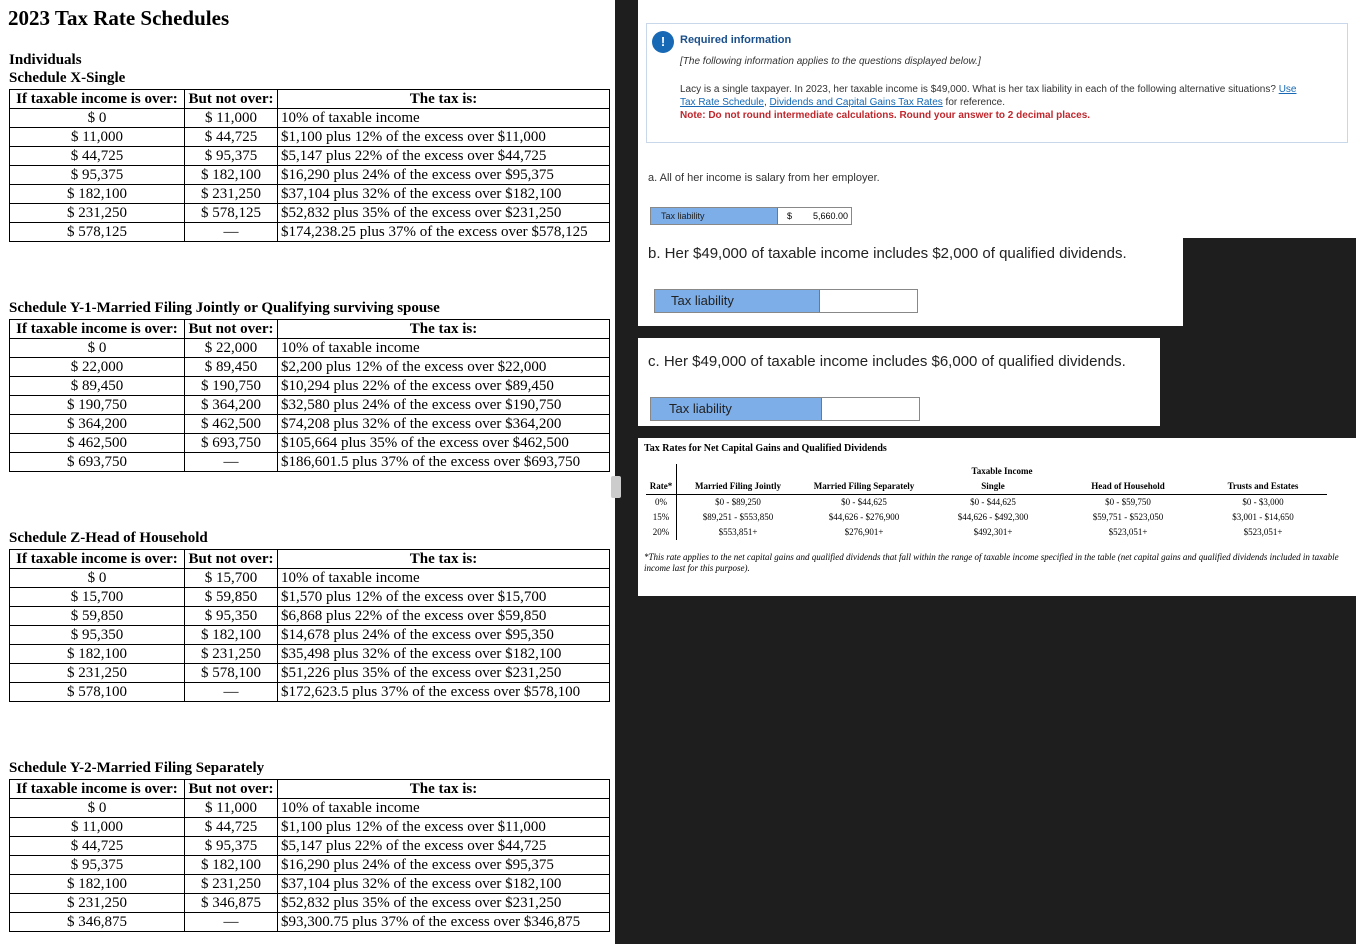  I want to click on tax-liability-input-c, so click(870, 409).